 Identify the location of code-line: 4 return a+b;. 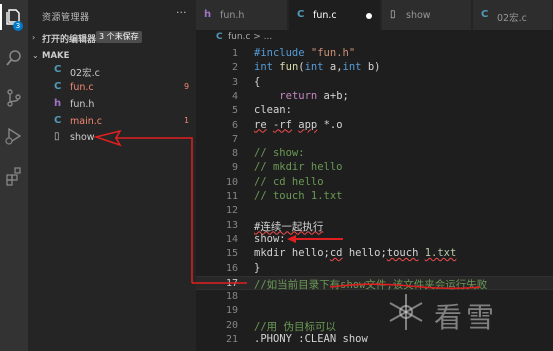
(374, 97).